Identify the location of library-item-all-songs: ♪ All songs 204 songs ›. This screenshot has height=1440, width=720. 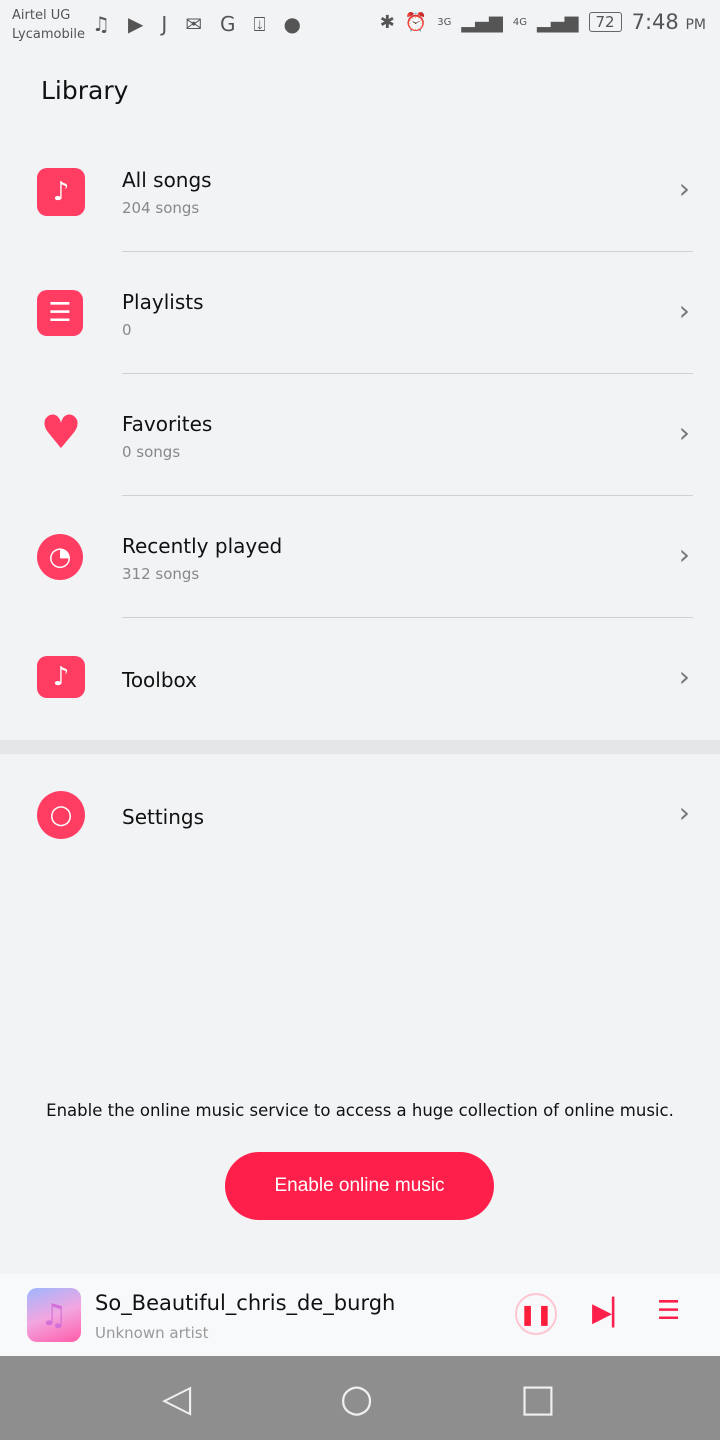
(360, 191).